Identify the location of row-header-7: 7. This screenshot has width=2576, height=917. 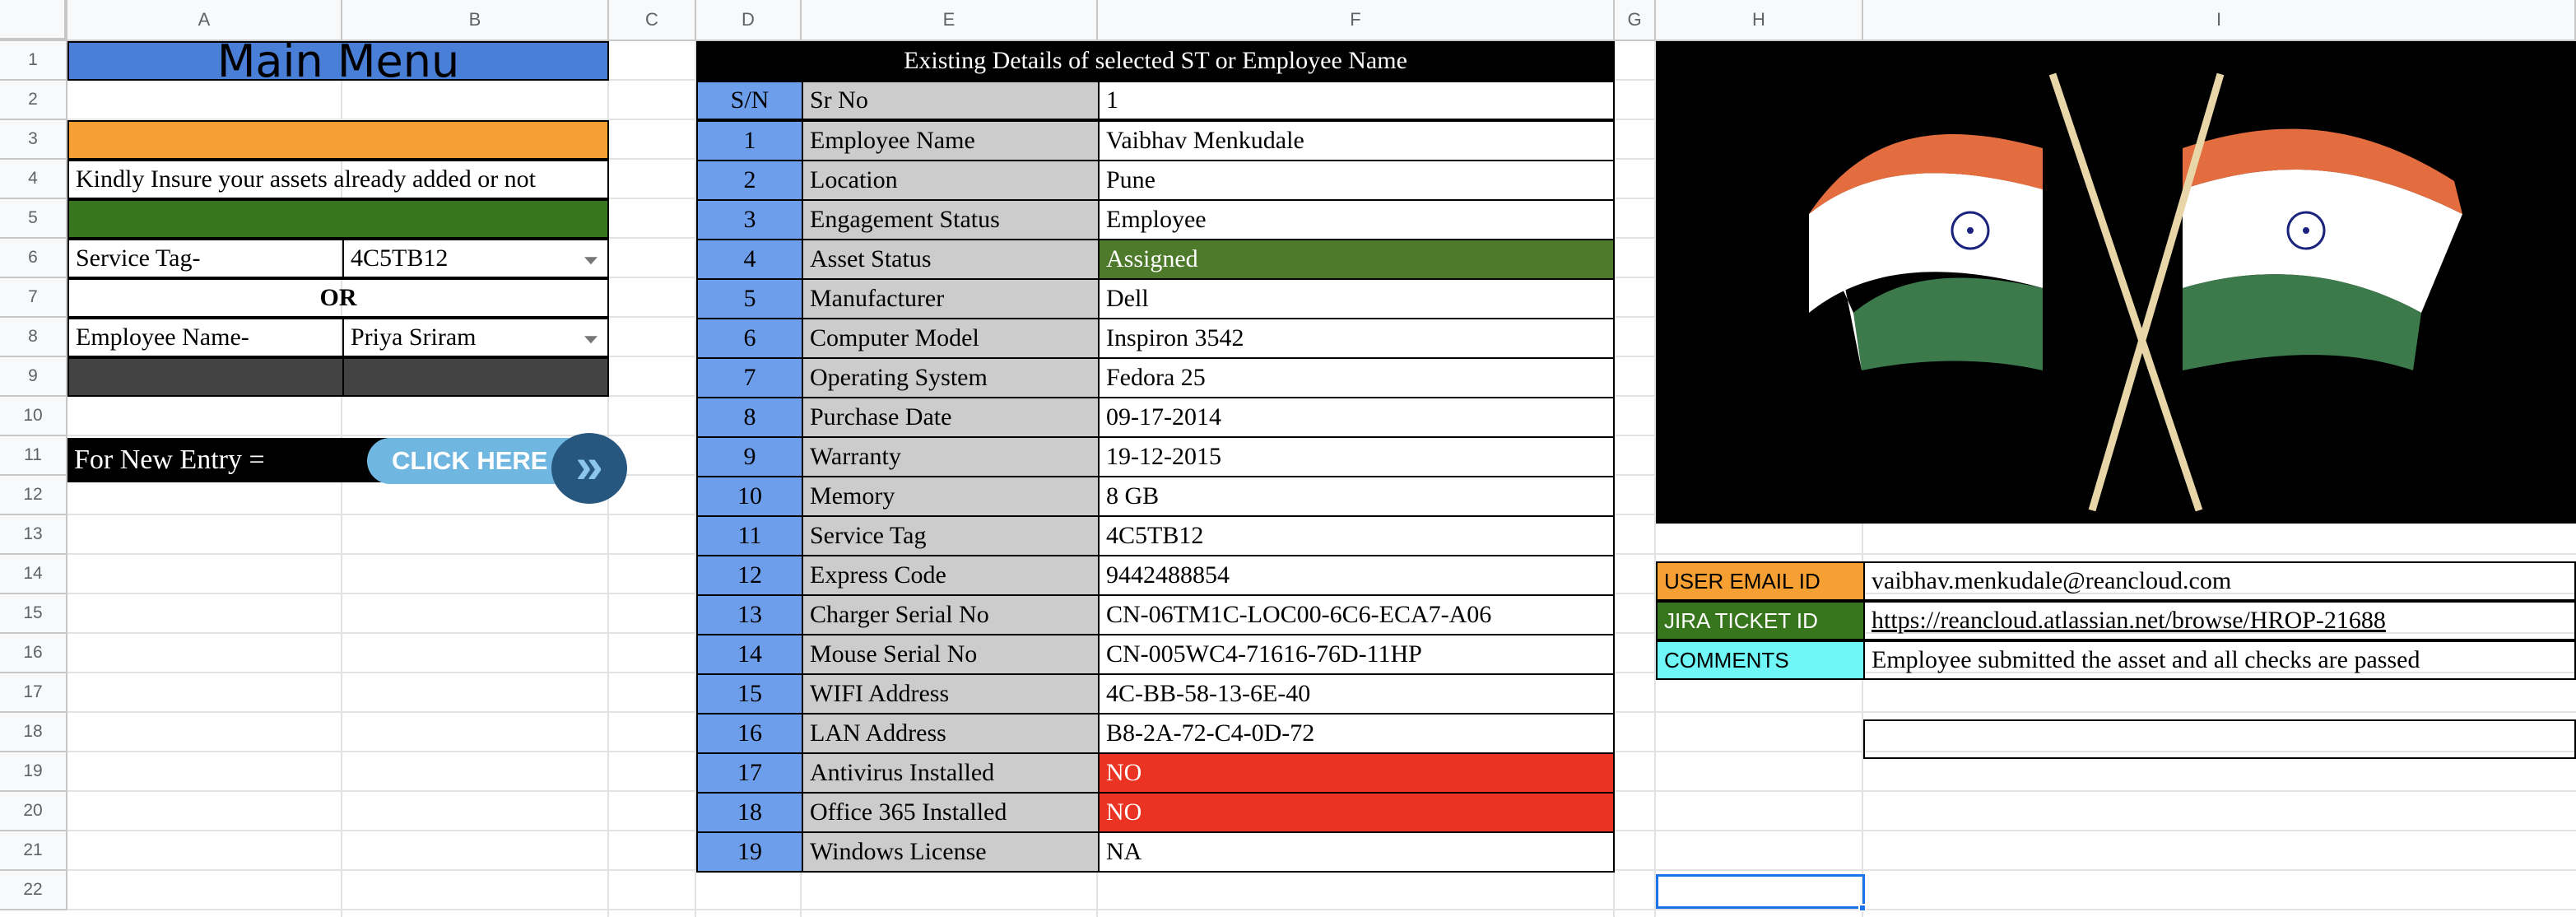
(33, 298).